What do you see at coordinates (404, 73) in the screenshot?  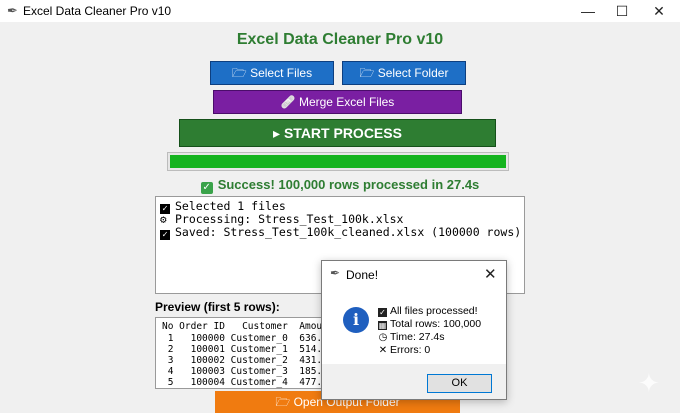 I see `select-folder-button: 🗁 Select Folder` at bounding box center [404, 73].